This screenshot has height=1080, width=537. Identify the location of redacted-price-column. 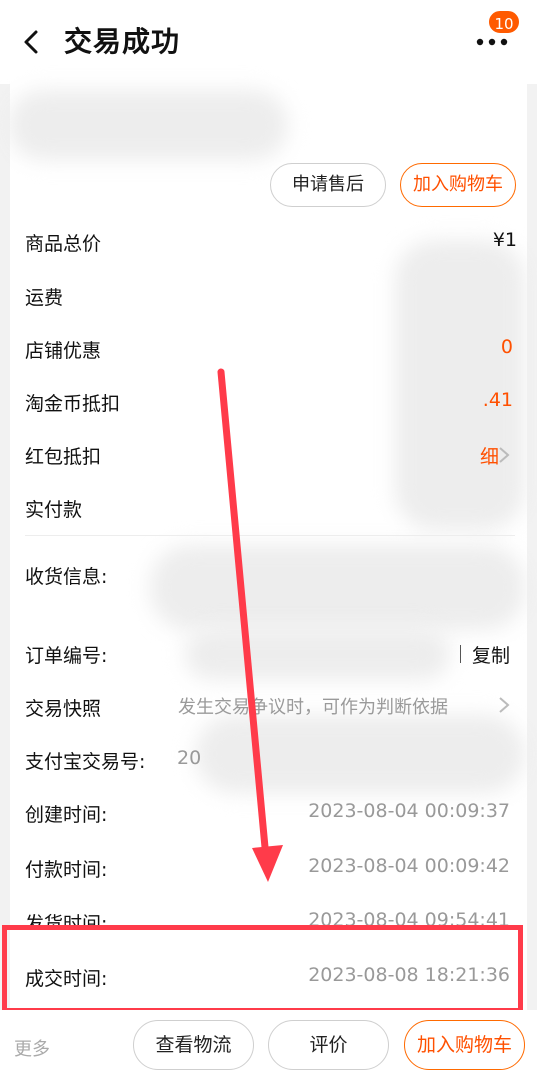
(460, 385).